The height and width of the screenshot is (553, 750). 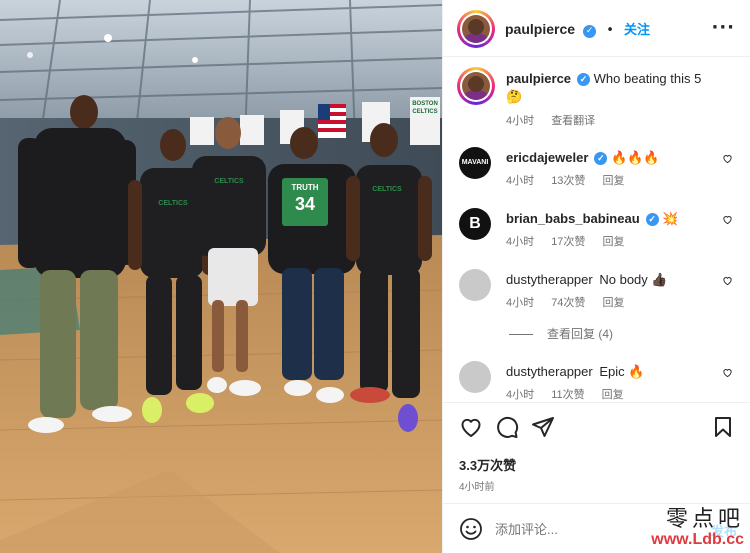 I want to click on more-options-icon: ···, so click(x=723, y=27).